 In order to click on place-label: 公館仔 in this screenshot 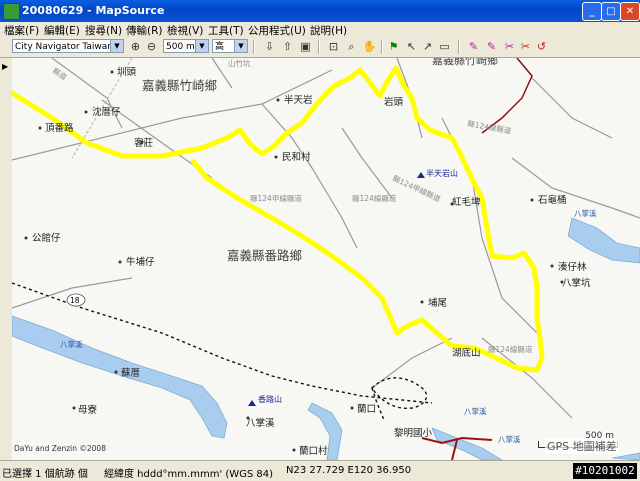, I will do `click(46, 238)`.